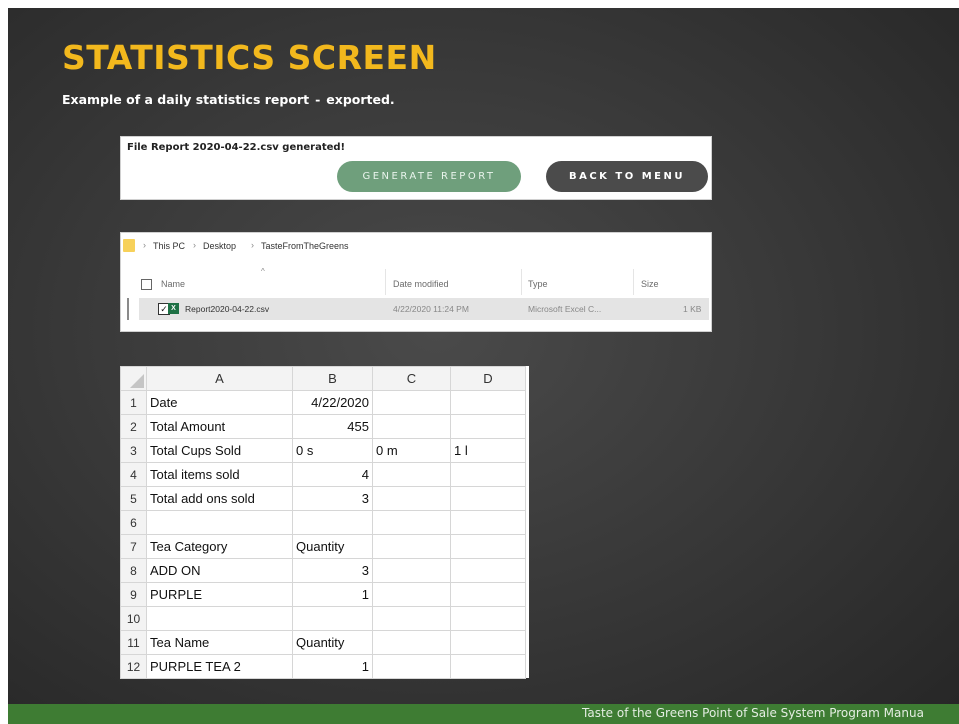  Describe the element at coordinates (488, 594) in the screenshot. I see `cell-d9` at that location.